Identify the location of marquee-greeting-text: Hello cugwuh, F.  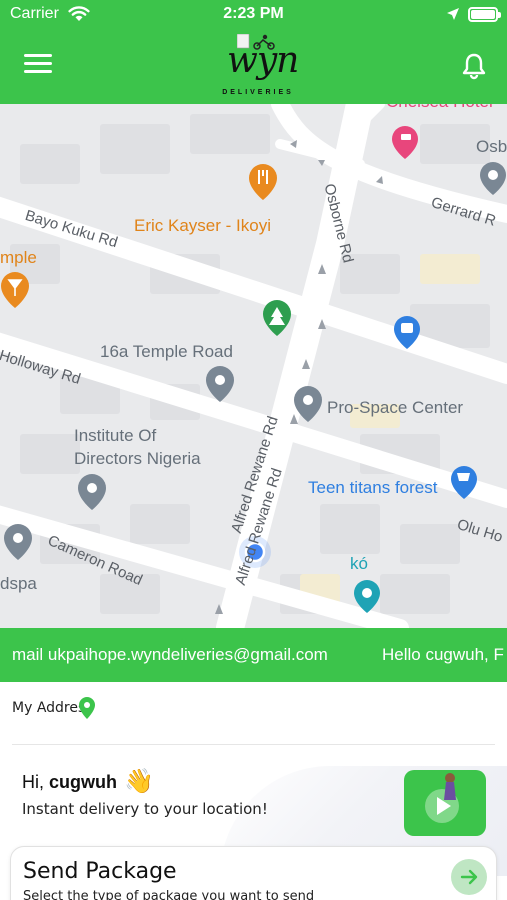
(443, 654).